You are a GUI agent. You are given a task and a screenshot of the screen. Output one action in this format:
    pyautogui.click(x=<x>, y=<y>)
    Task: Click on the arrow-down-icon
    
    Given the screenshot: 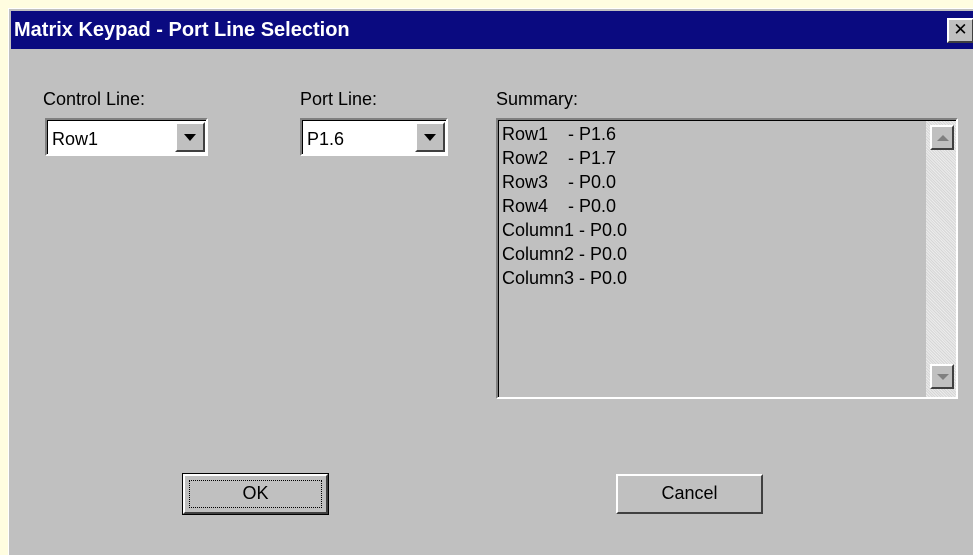 What is the action you would take?
    pyautogui.click(x=943, y=377)
    